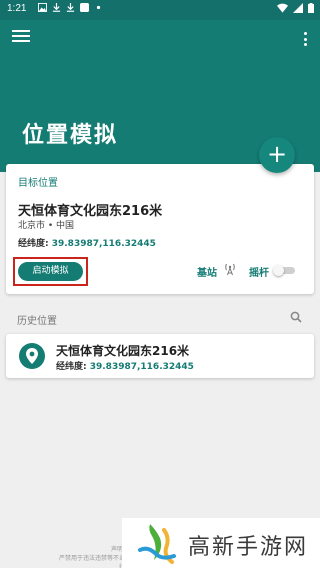 The width and height of the screenshot is (320, 568). I want to click on status-bar: 1:21, so click(160, 10).